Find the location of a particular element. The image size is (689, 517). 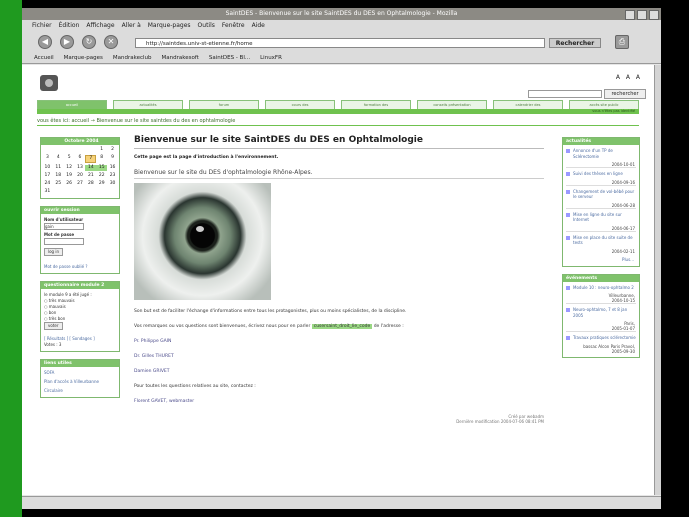

print-icon: ⎙ is located at coordinates (622, 42).